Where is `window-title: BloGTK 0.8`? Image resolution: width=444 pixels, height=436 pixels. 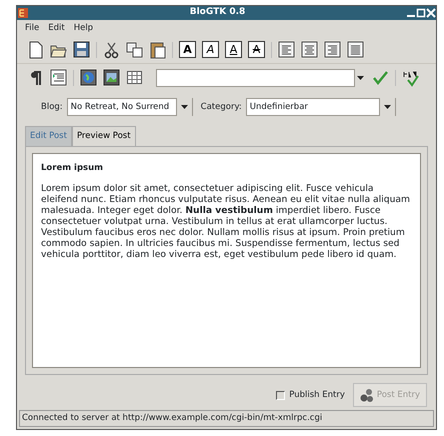 window-title: BloGTK 0.8 is located at coordinates (217, 13).